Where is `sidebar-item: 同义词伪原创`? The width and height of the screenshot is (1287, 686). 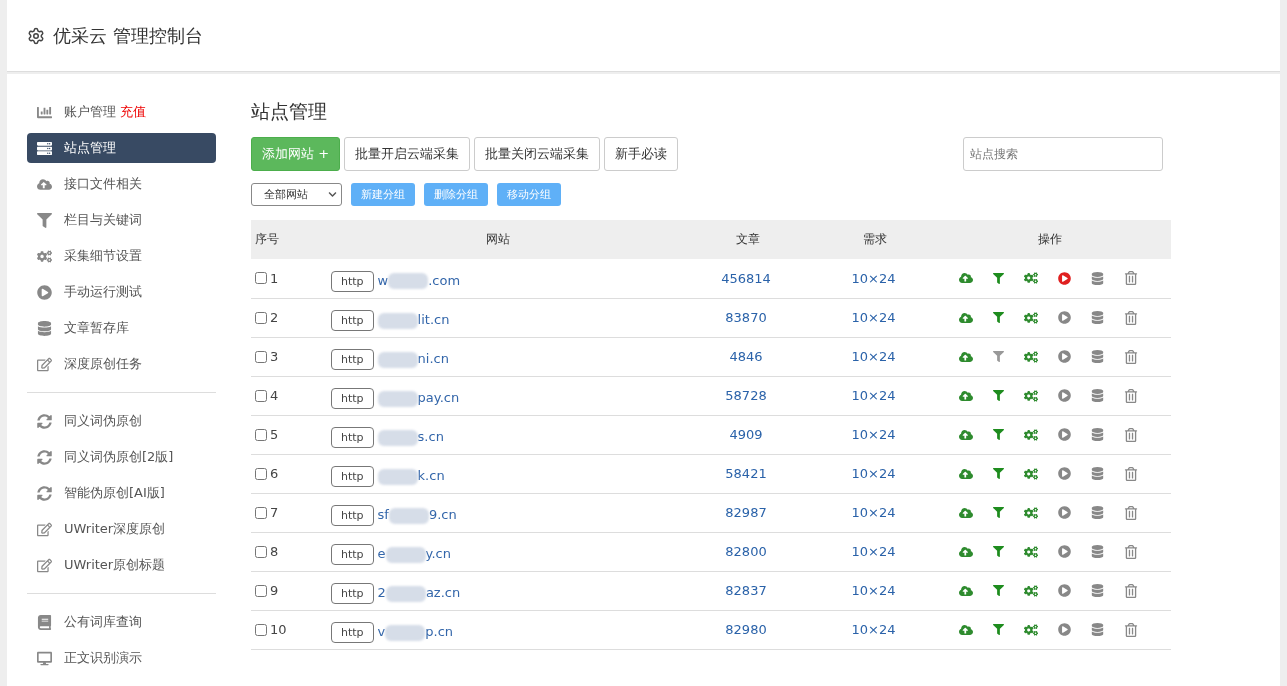
sidebar-item: 同义词伪原创 is located at coordinates (121, 421).